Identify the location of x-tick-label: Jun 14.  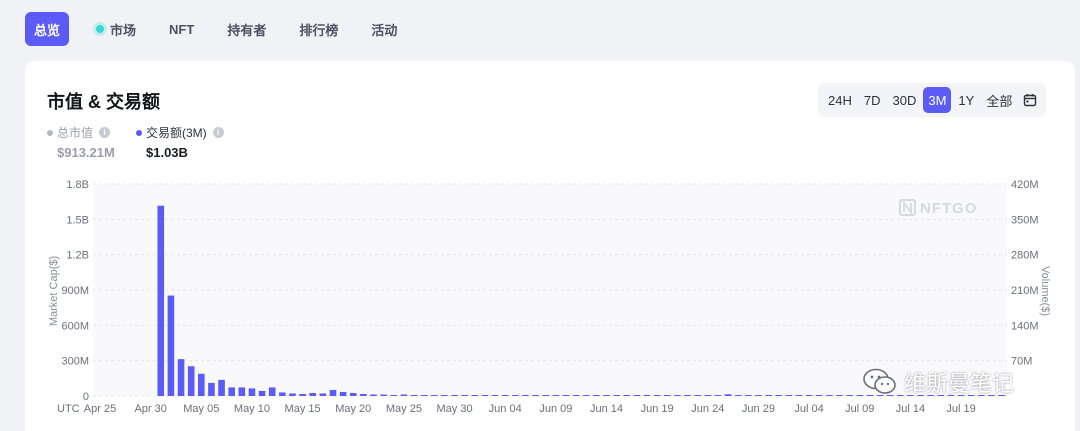
(606, 409).